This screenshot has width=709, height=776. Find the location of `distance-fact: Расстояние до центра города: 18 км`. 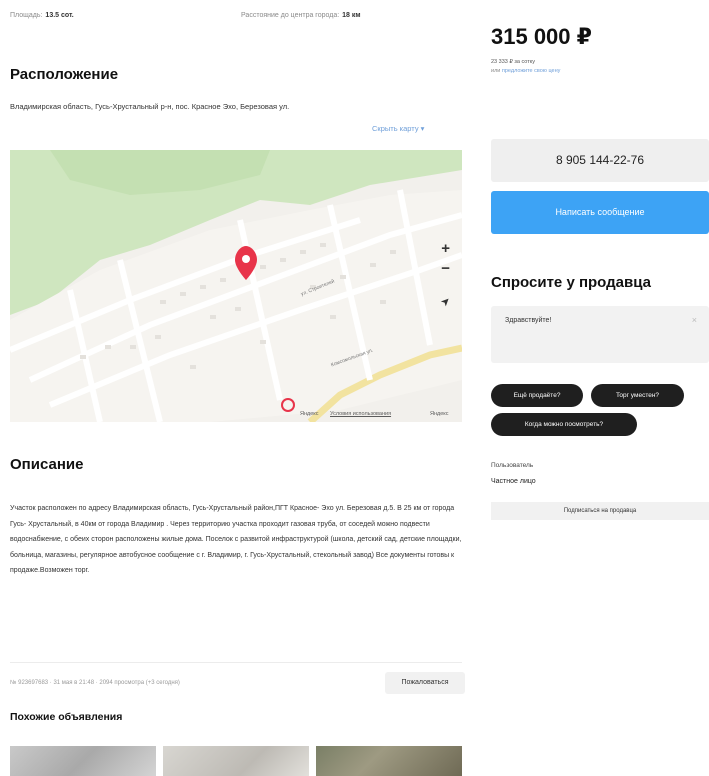

distance-fact: Расстояние до центра города: 18 км is located at coordinates (301, 15).